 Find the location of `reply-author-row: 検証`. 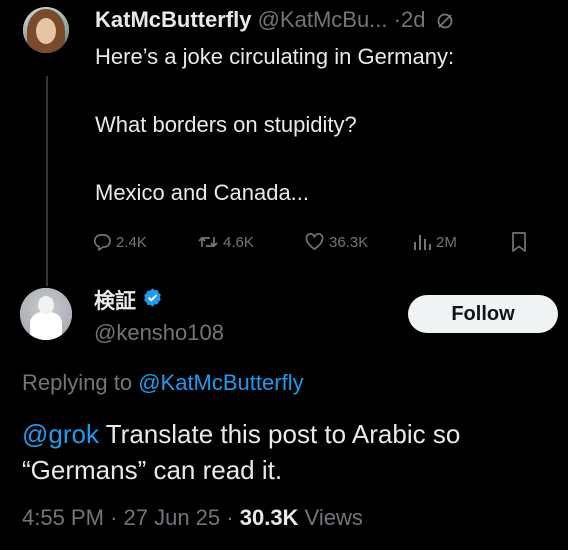

reply-author-row: 検証 is located at coordinates (128, 302).